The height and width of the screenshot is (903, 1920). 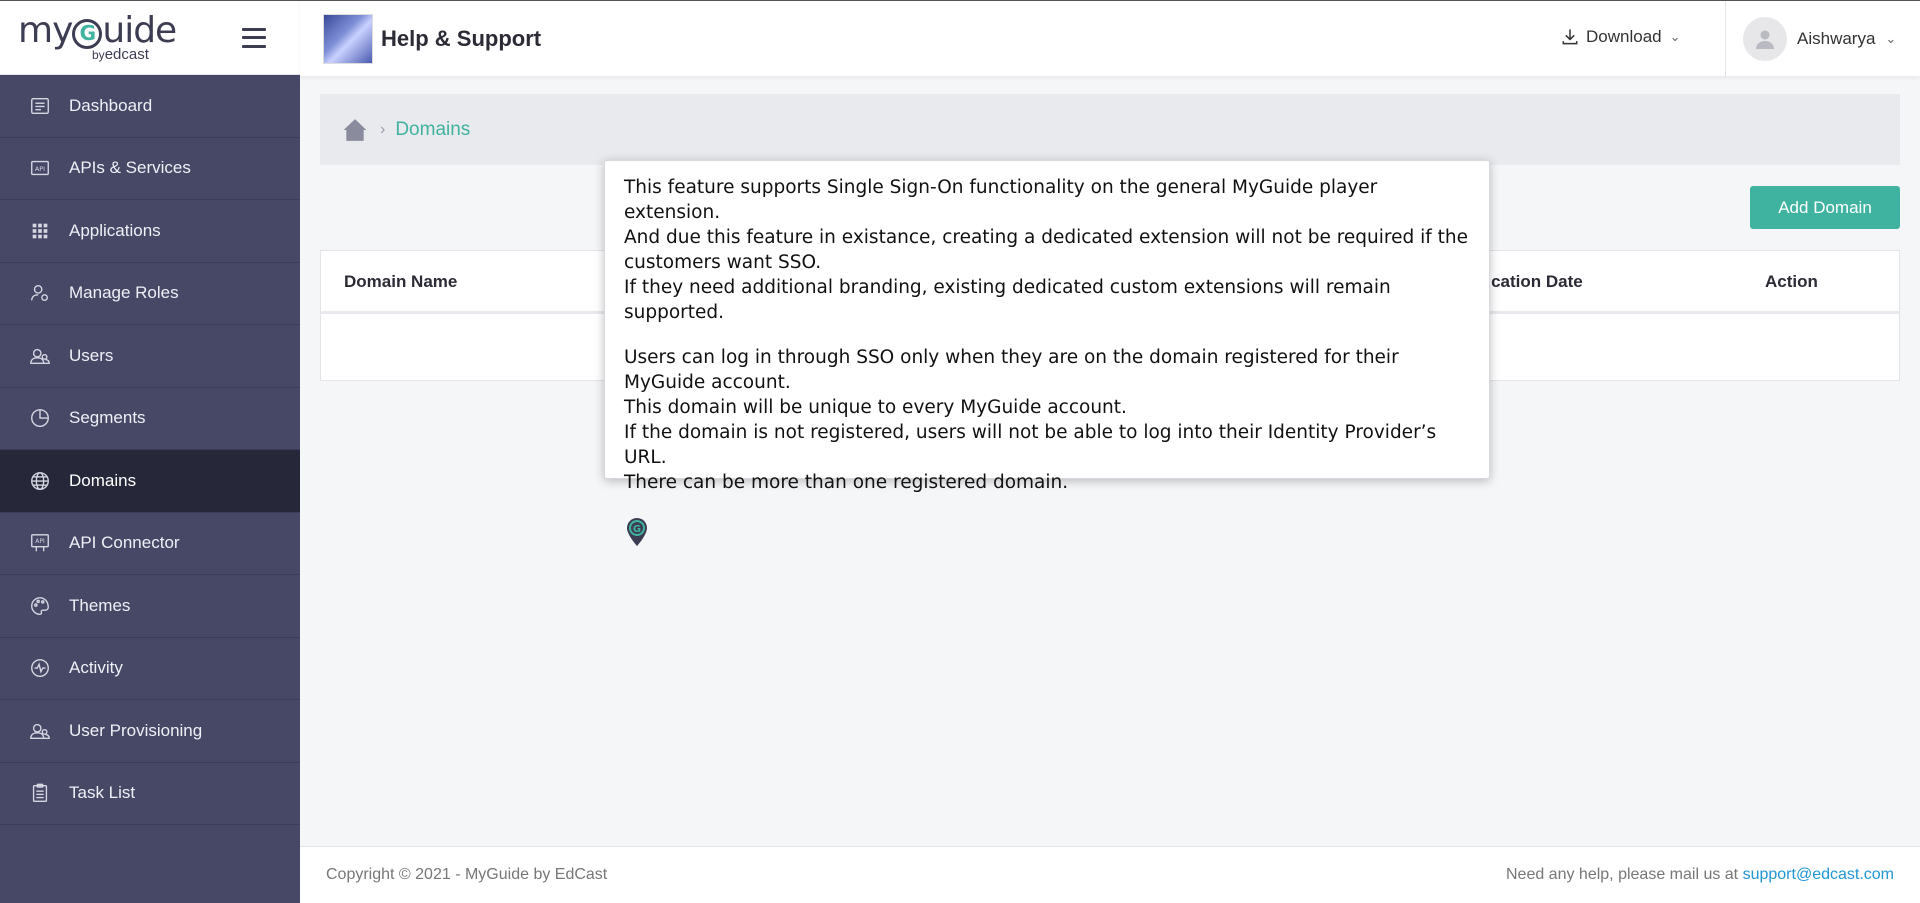 I want to click on column-header-action: Action, so click(x=1791, y=281).